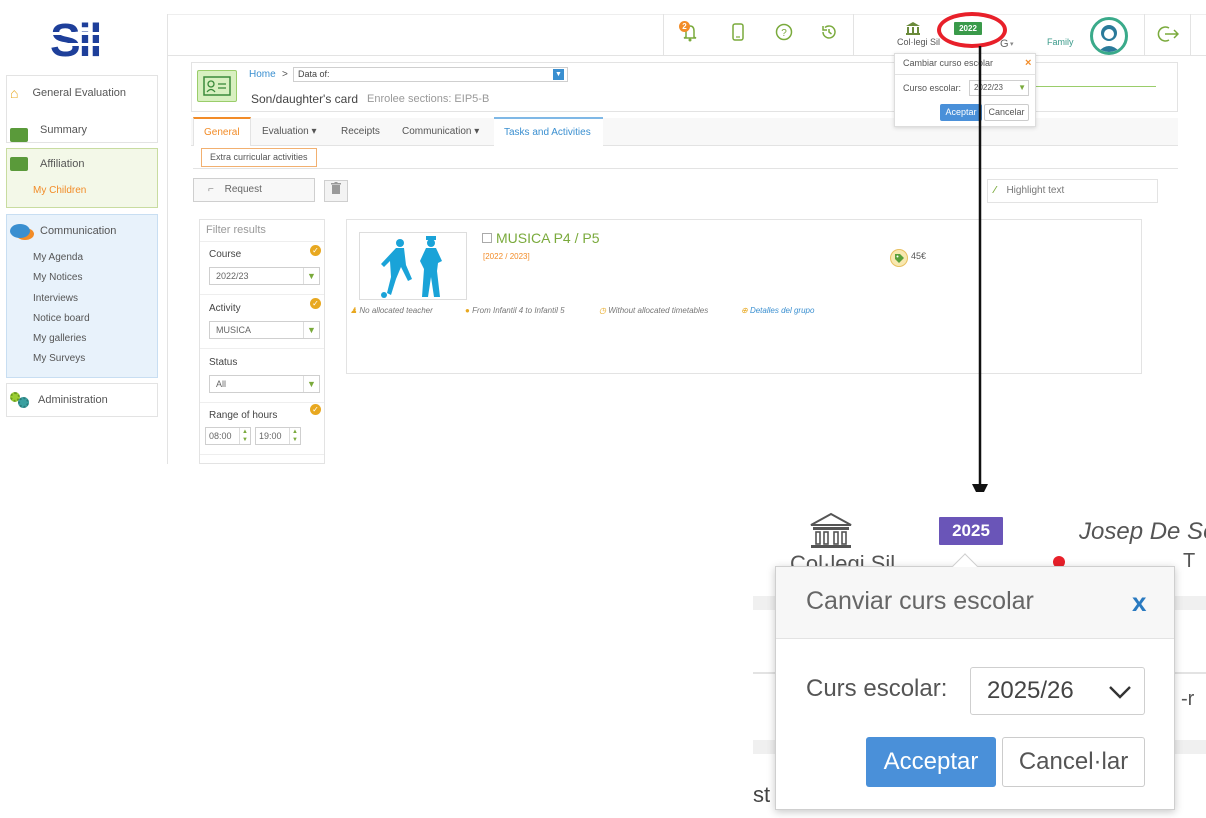 The width and height of the screenshot is (1206, 818). Describe the element at coordinates (55, 298) in the screenshot. I see `sidebar-item-interviews: Interviews` at that location.